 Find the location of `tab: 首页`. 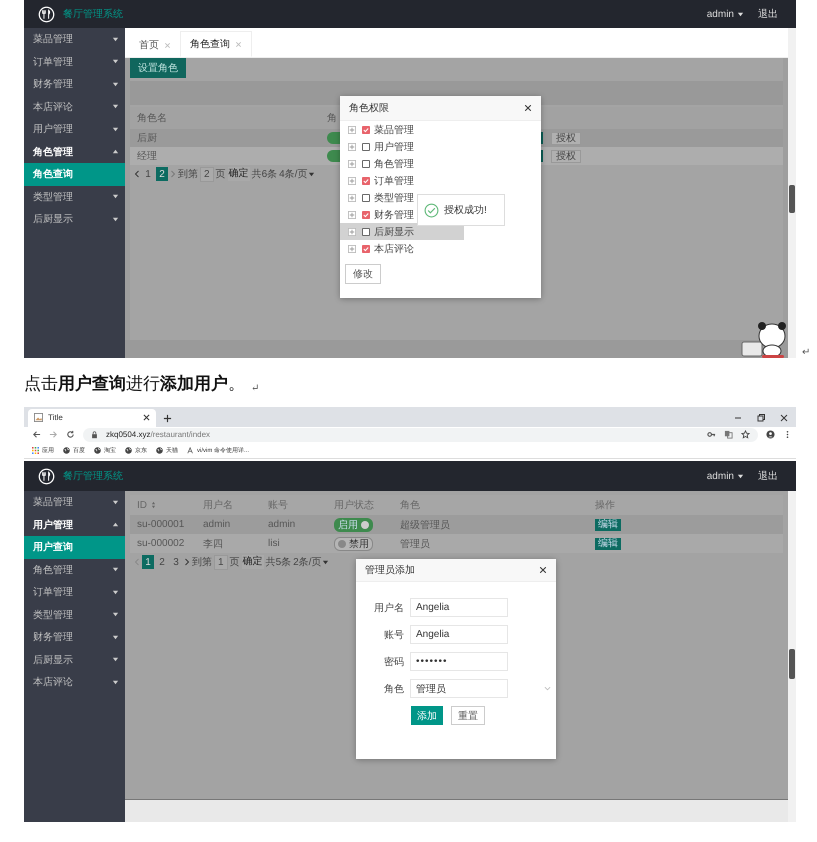

tab: 首页 is located at coordinates (155, 45).